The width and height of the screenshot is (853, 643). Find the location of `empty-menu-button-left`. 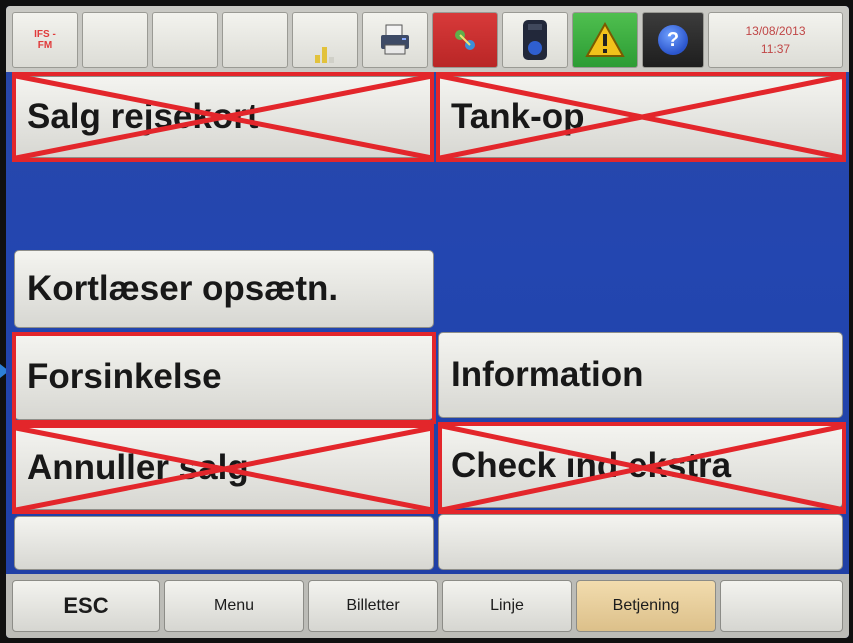

empty-menu-button-left is located at coordinates (224, 543).